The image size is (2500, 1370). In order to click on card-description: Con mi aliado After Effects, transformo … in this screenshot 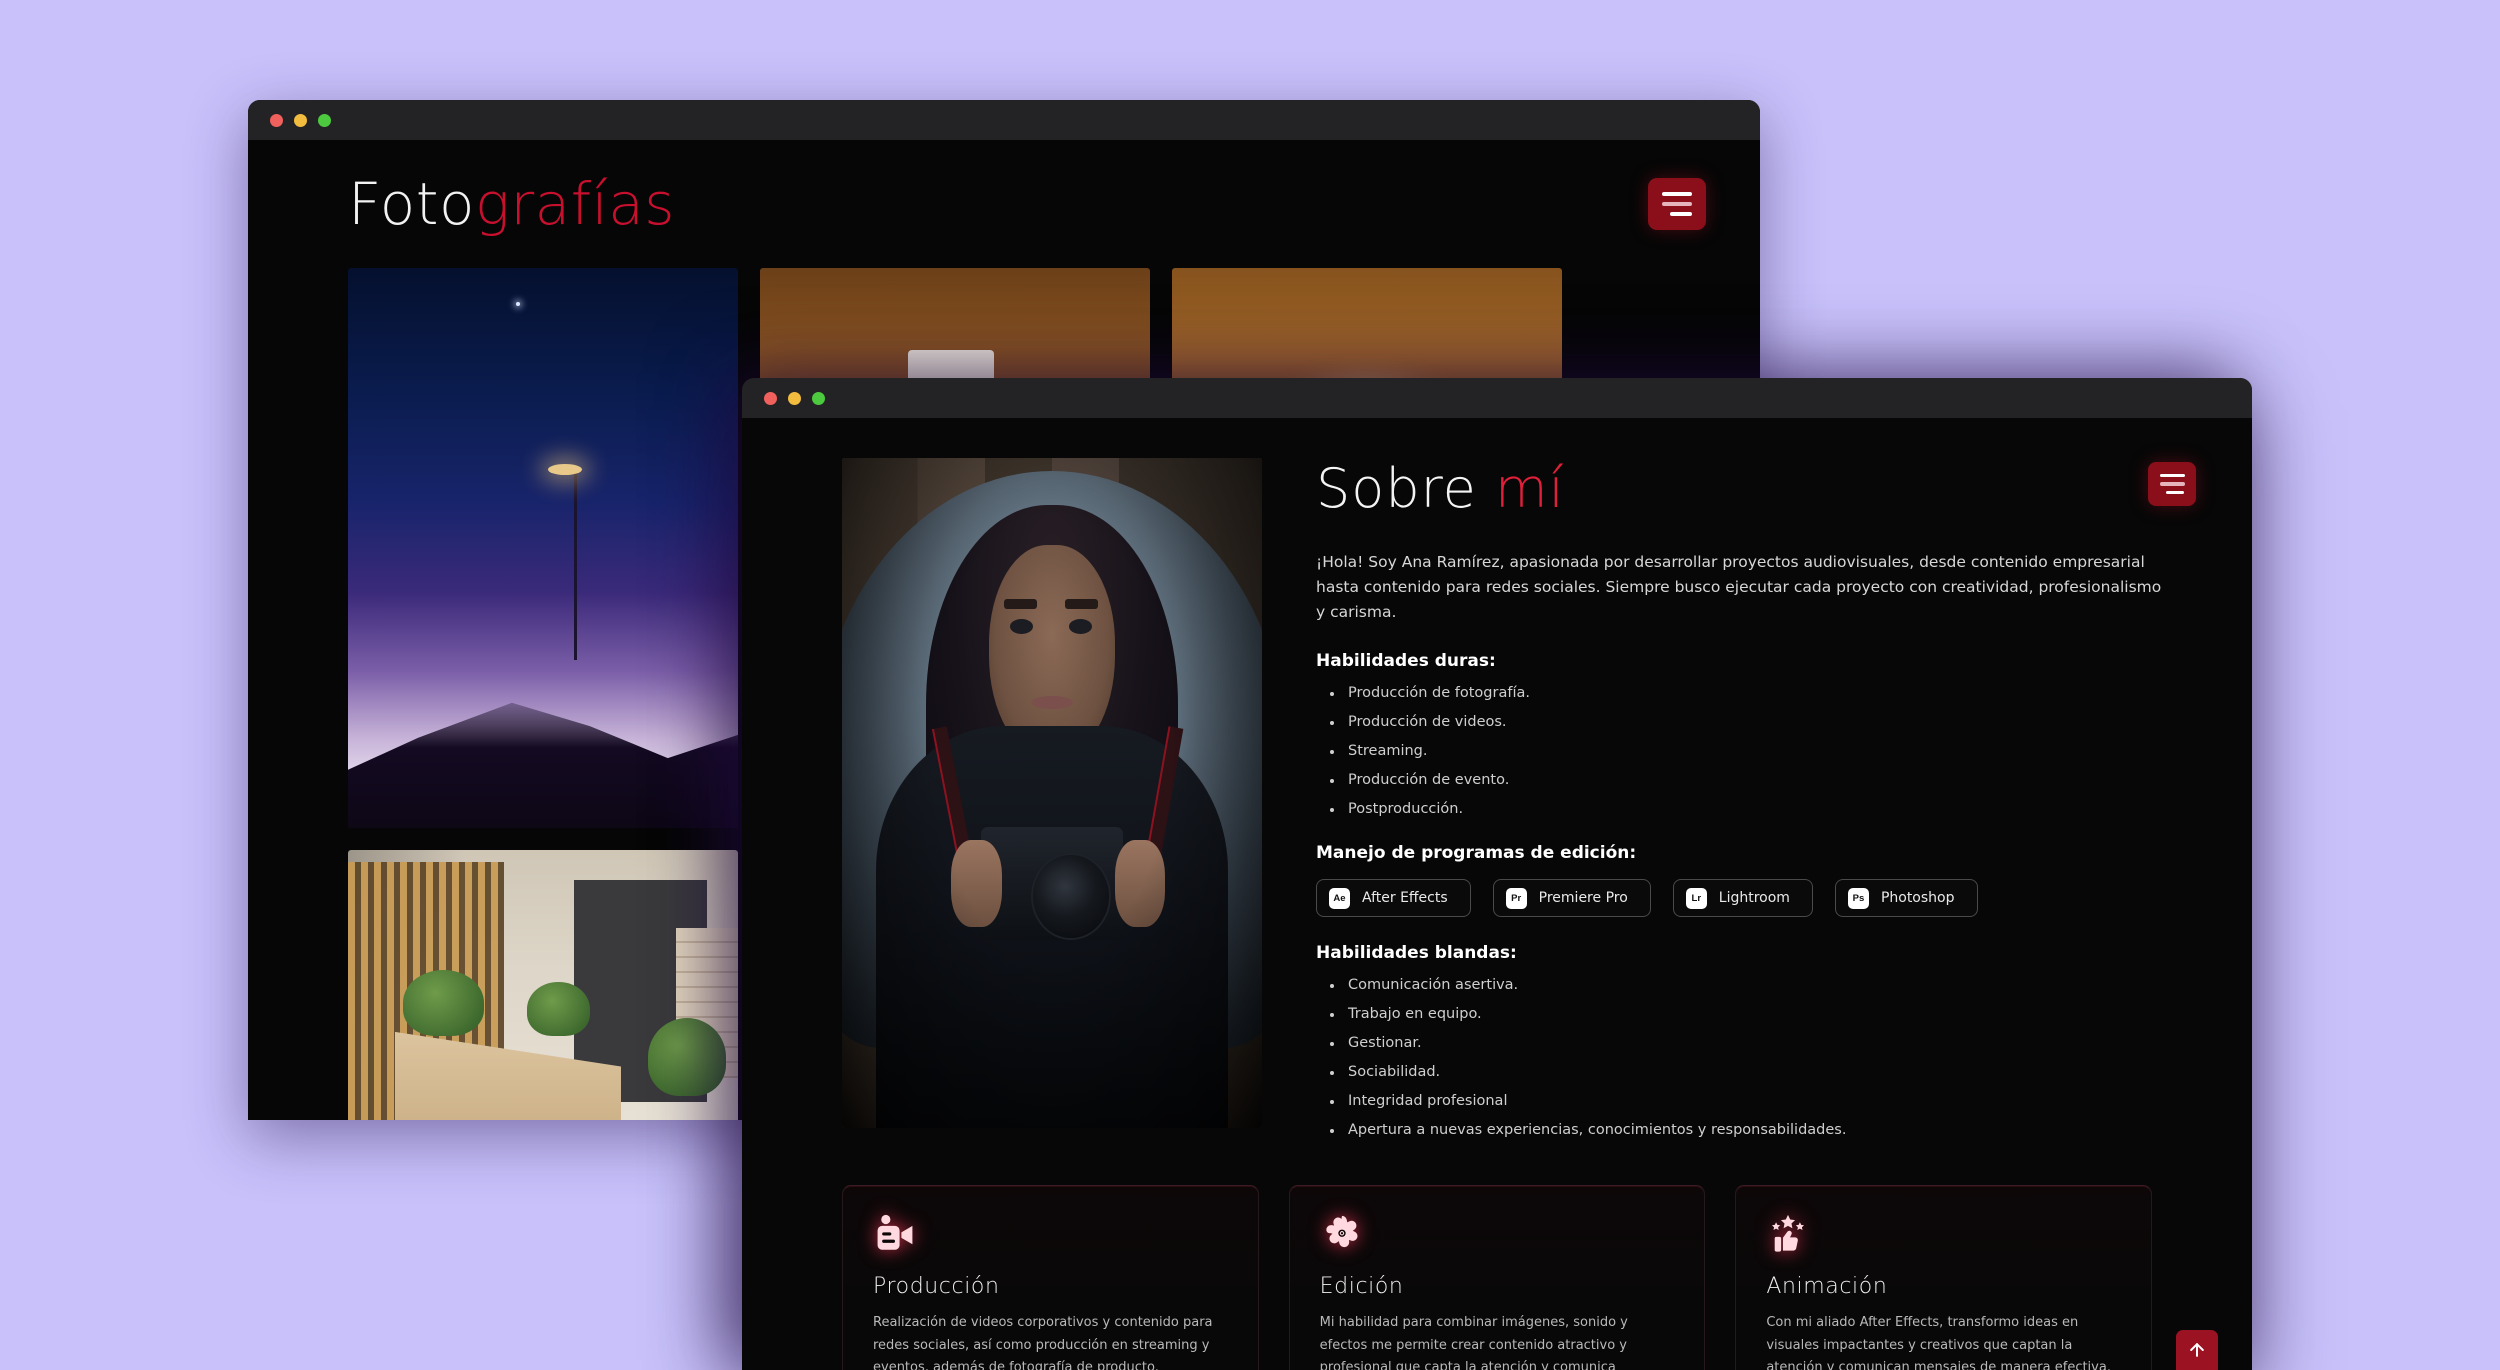, I will do `click(1938, 1342)`.